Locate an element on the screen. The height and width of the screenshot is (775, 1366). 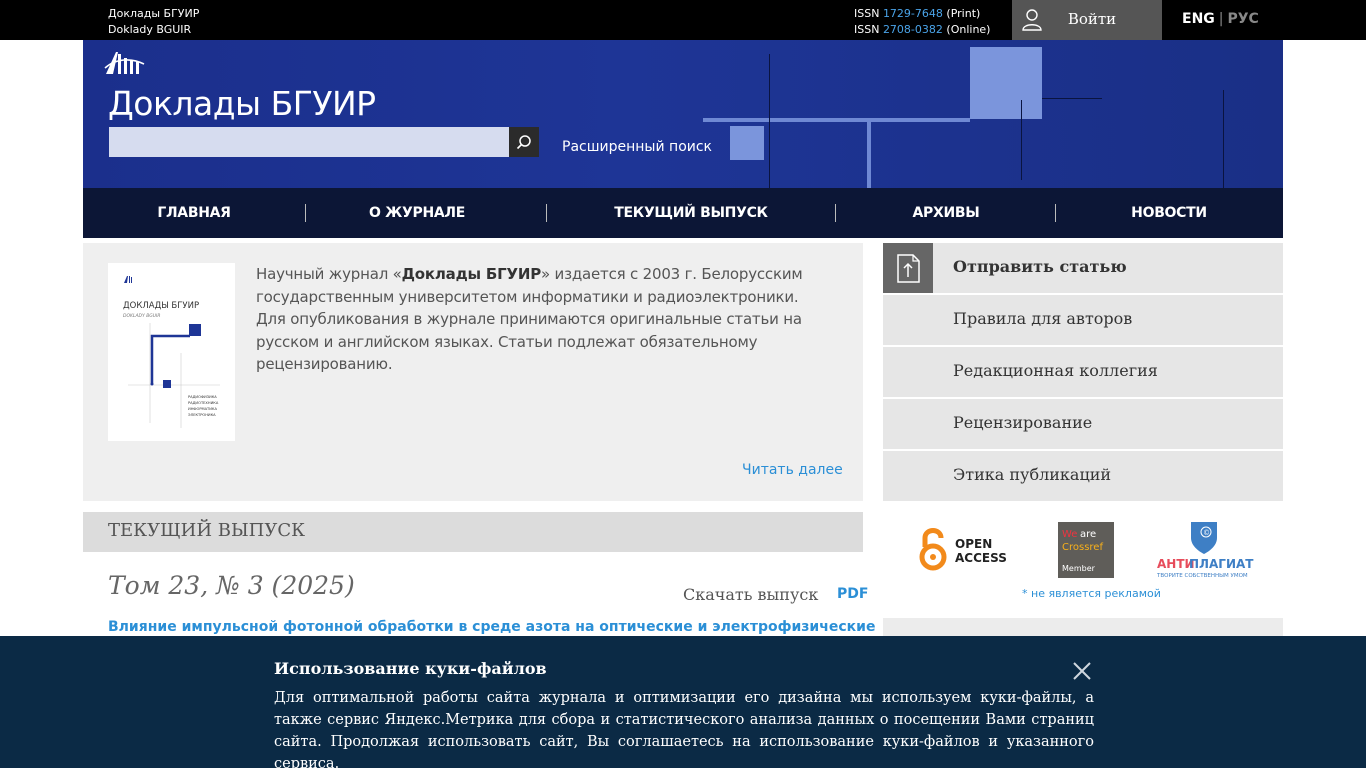
sidebar-item-author-guidelines: Правила для авторов is located at coordinates (1083, 320).